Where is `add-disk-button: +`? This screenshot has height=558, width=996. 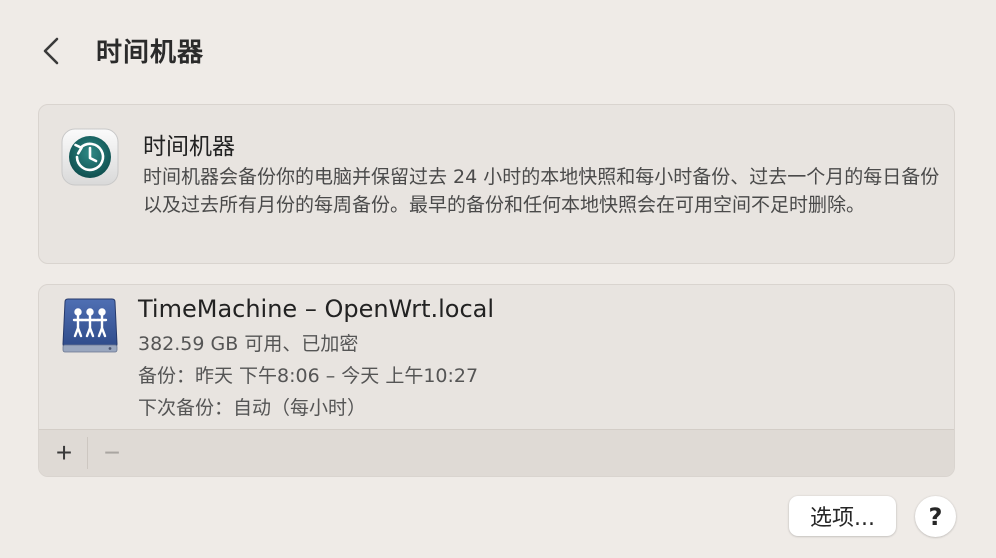 add-disk-button: + is located at coordinates (64, 453).